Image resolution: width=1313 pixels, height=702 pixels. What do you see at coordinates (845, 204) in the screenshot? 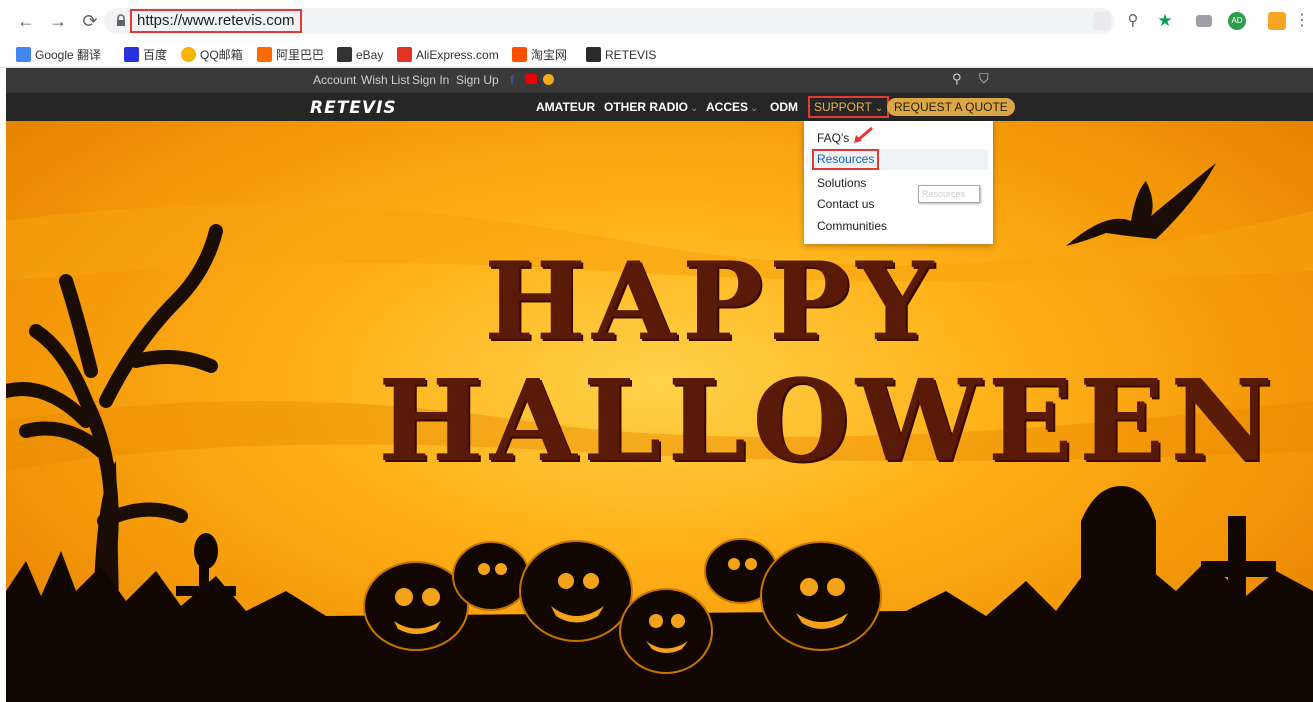
I see `menu-item-contact-us: Contact us` at bounding box center [845, 204].